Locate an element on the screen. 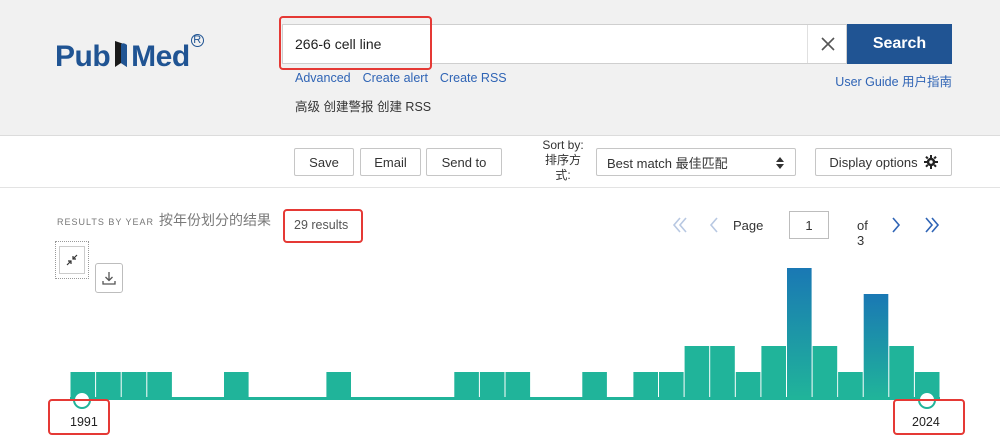  sort-select: Best match 最佳匹配 is located at coordinates (696, 162).